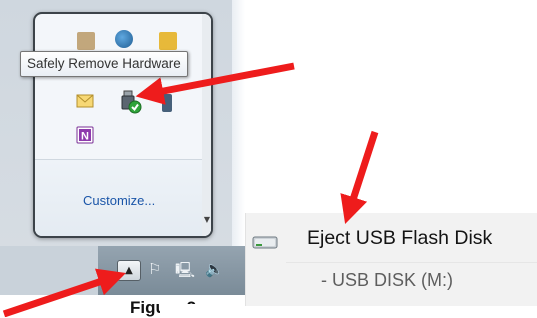 This screenshot has height=318, width=537. I want to click on app-icon-partial, so click(167, 103).